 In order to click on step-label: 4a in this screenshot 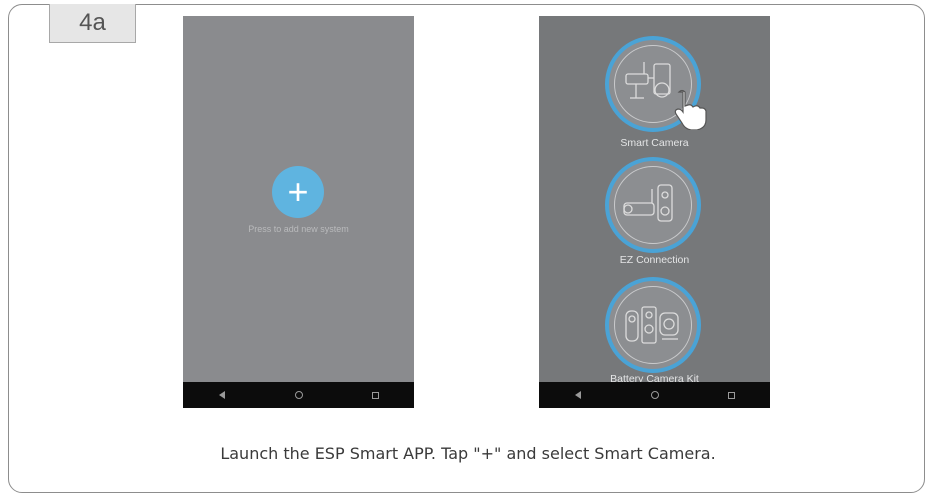, I will do `click(92, 23)`.